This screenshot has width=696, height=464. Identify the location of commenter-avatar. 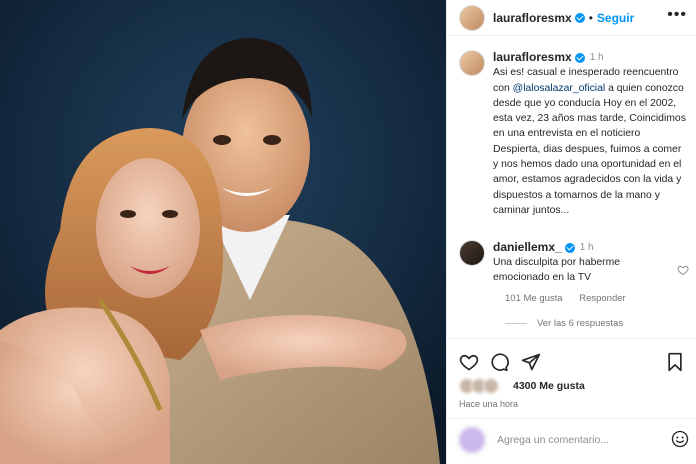
(472, 253).